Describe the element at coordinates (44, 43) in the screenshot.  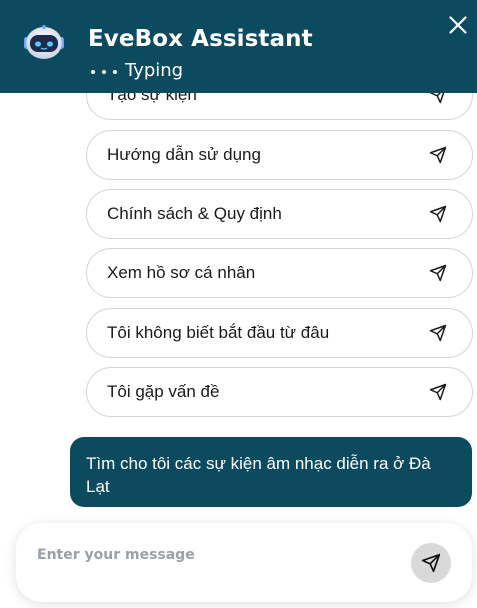
I see `robot-icon` at that location.